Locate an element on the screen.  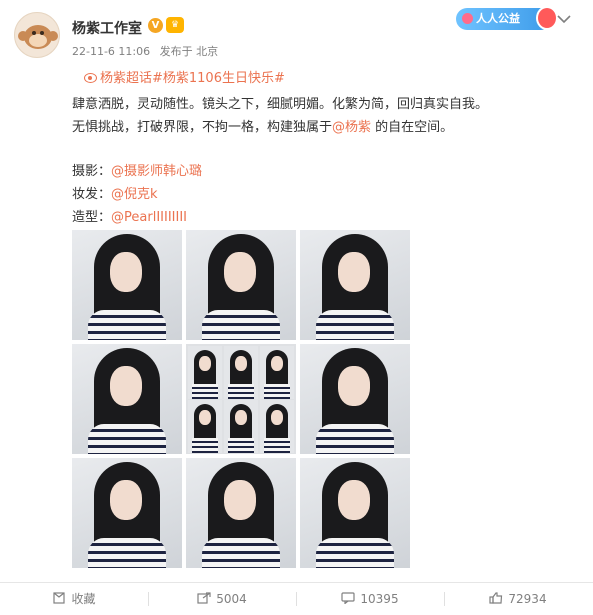
post-timestamp: 22-11-6 11:06 is located at coordinates (111, 51).